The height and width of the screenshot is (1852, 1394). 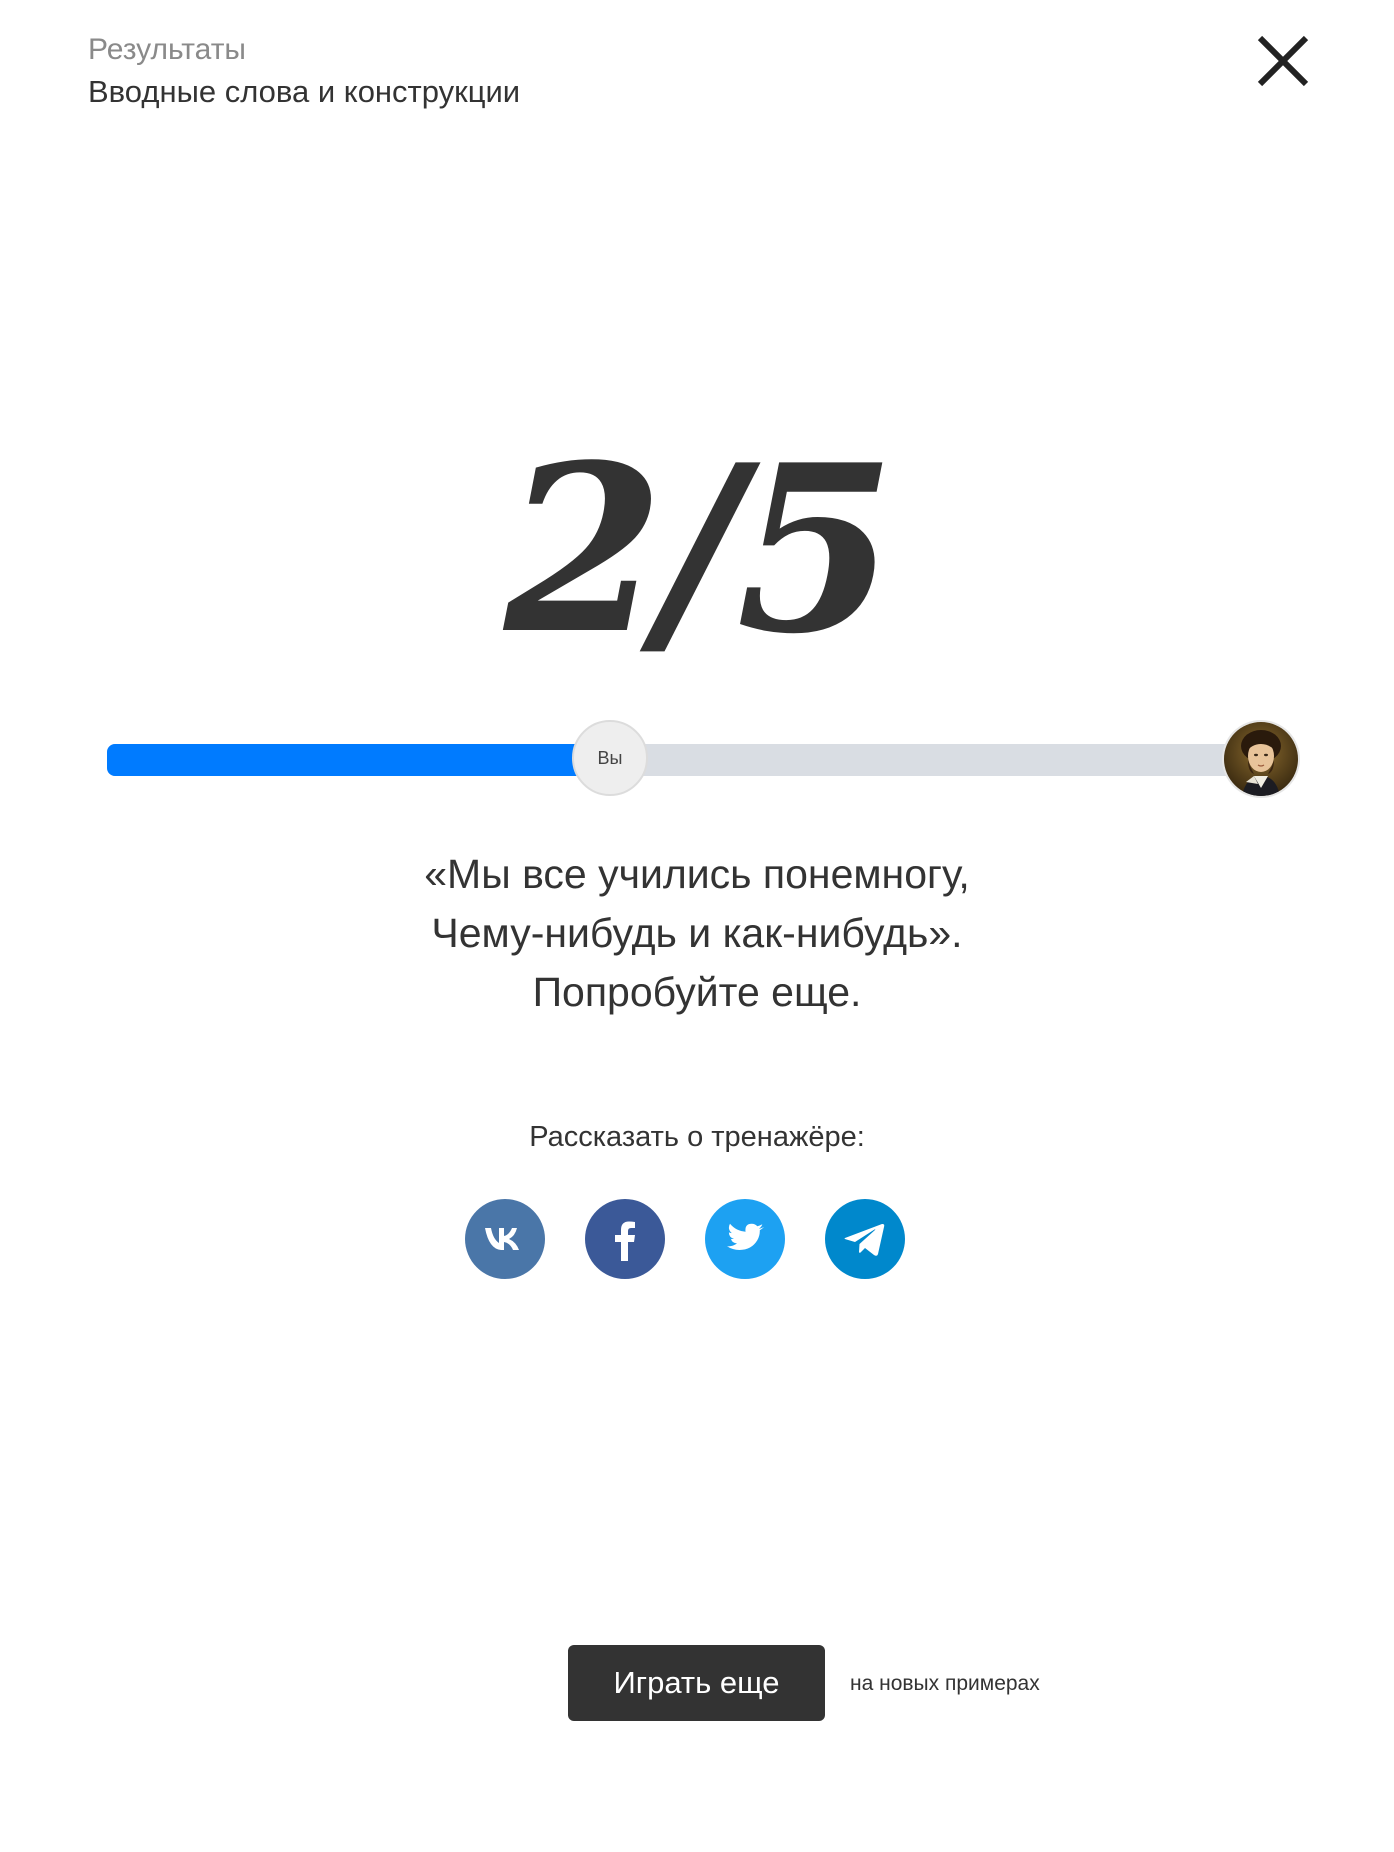 I want to click on share-vk-button, so click(x=505, y=1239).